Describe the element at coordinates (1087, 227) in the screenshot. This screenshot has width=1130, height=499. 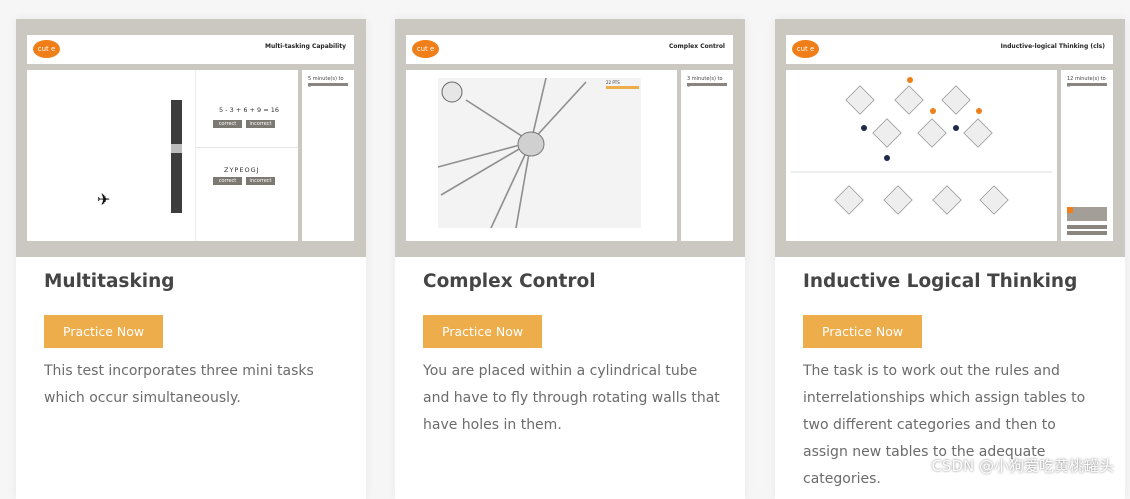
I see `keypad-submit` at that location.